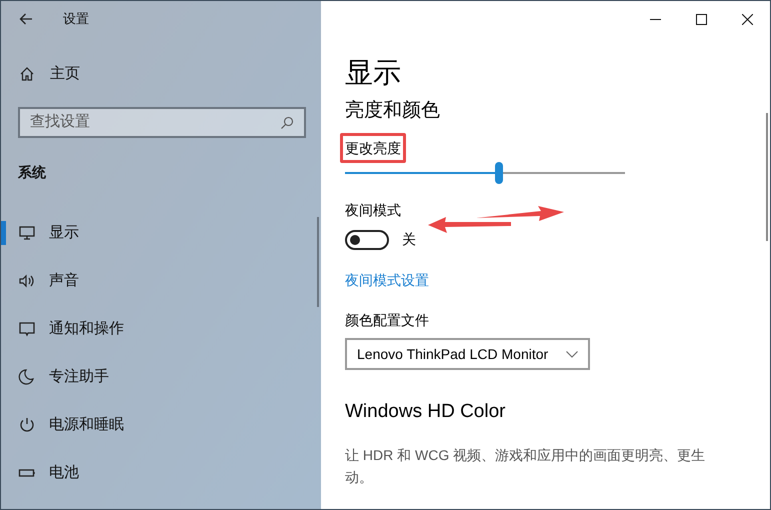  What do you see at coordinates (86, 425) in the screenshot?
I see `nav-item: 电源和睡眠` at bounding box center [86, 425].